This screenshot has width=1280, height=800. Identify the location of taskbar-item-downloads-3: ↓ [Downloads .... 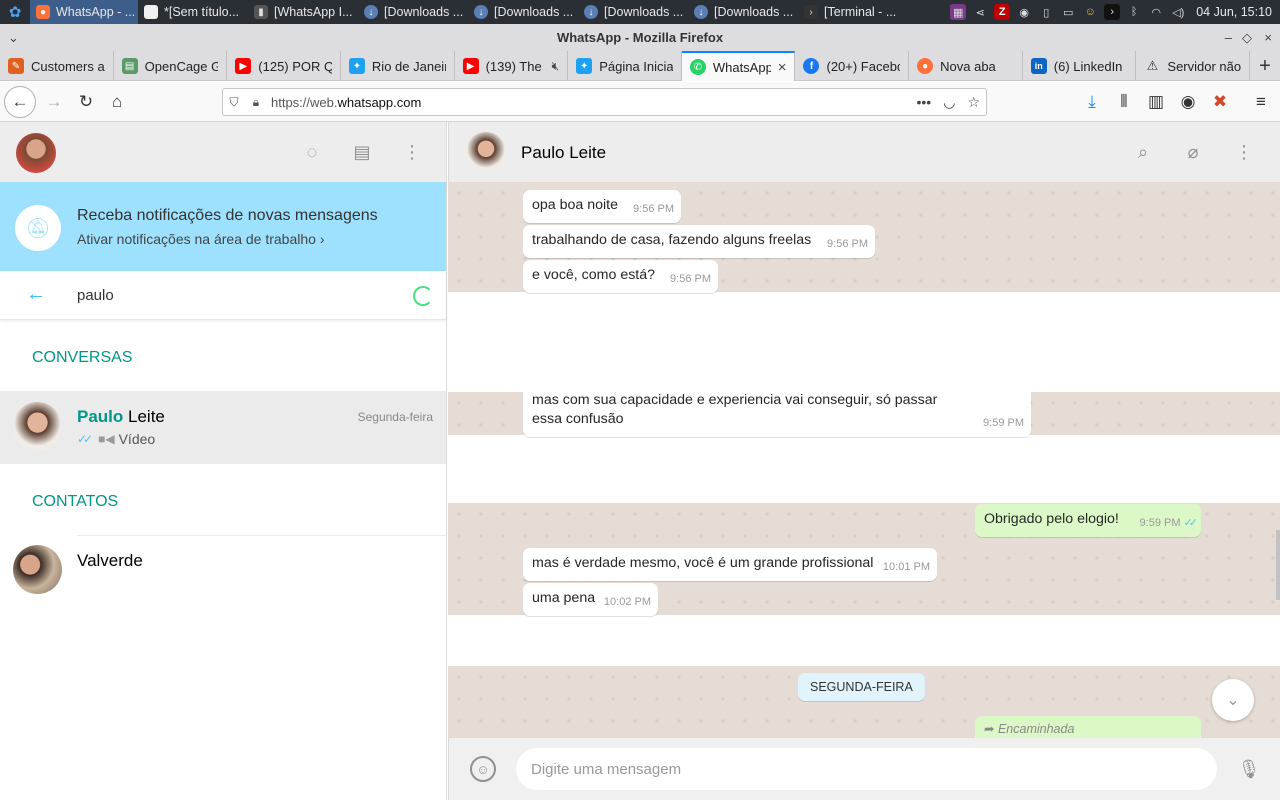
(633, 12).